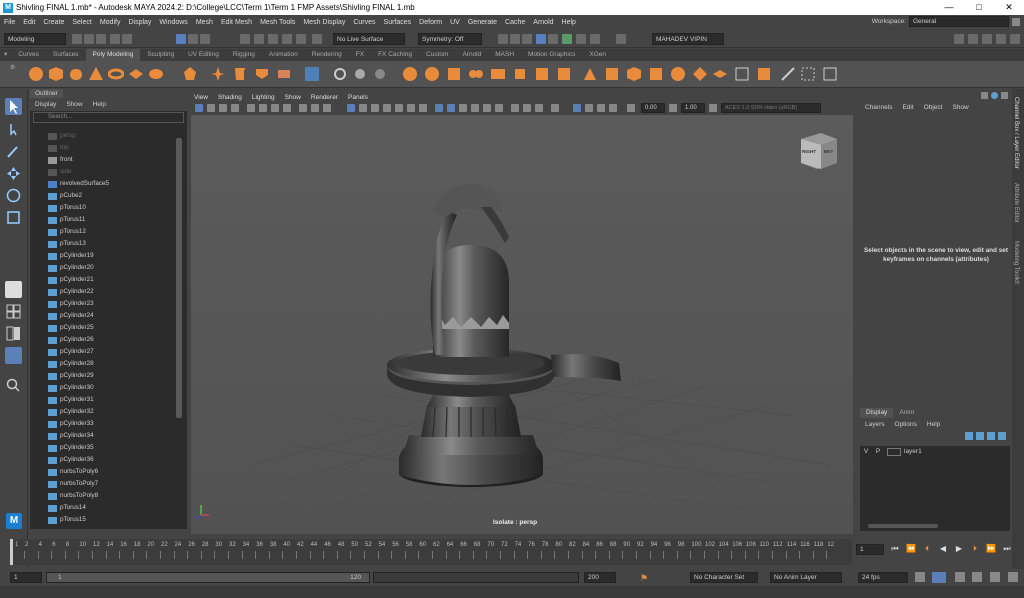 Image resolution: width=1024 pixels, height=598 pixels. What do you see at coordinates (13, 195) in the screenshot?
I see `rotate-tool-icon` at bounding box center [13, 195].